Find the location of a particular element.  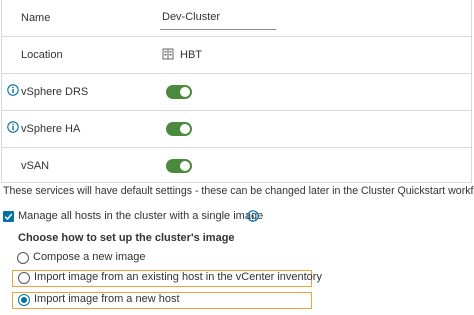

vsan-label: vSAN is located at coordinates (35, 166).